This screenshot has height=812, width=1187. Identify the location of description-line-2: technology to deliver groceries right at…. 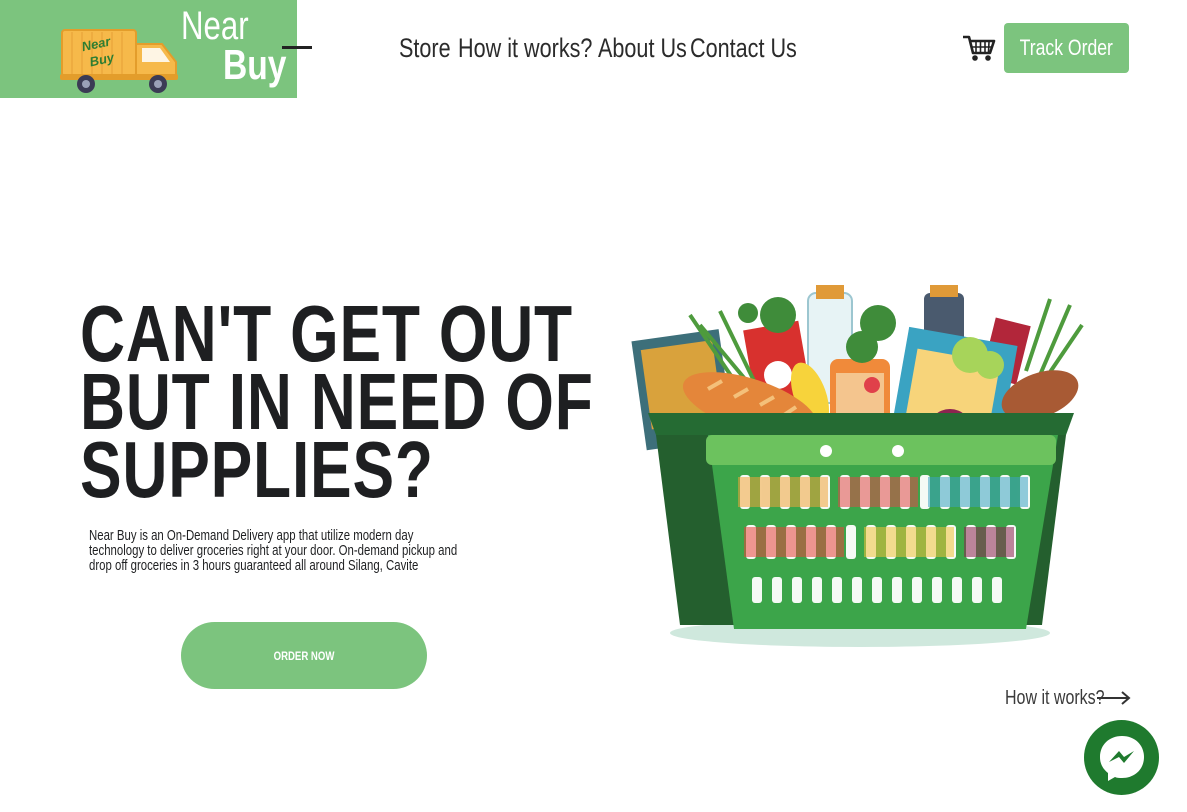
(273, 550).